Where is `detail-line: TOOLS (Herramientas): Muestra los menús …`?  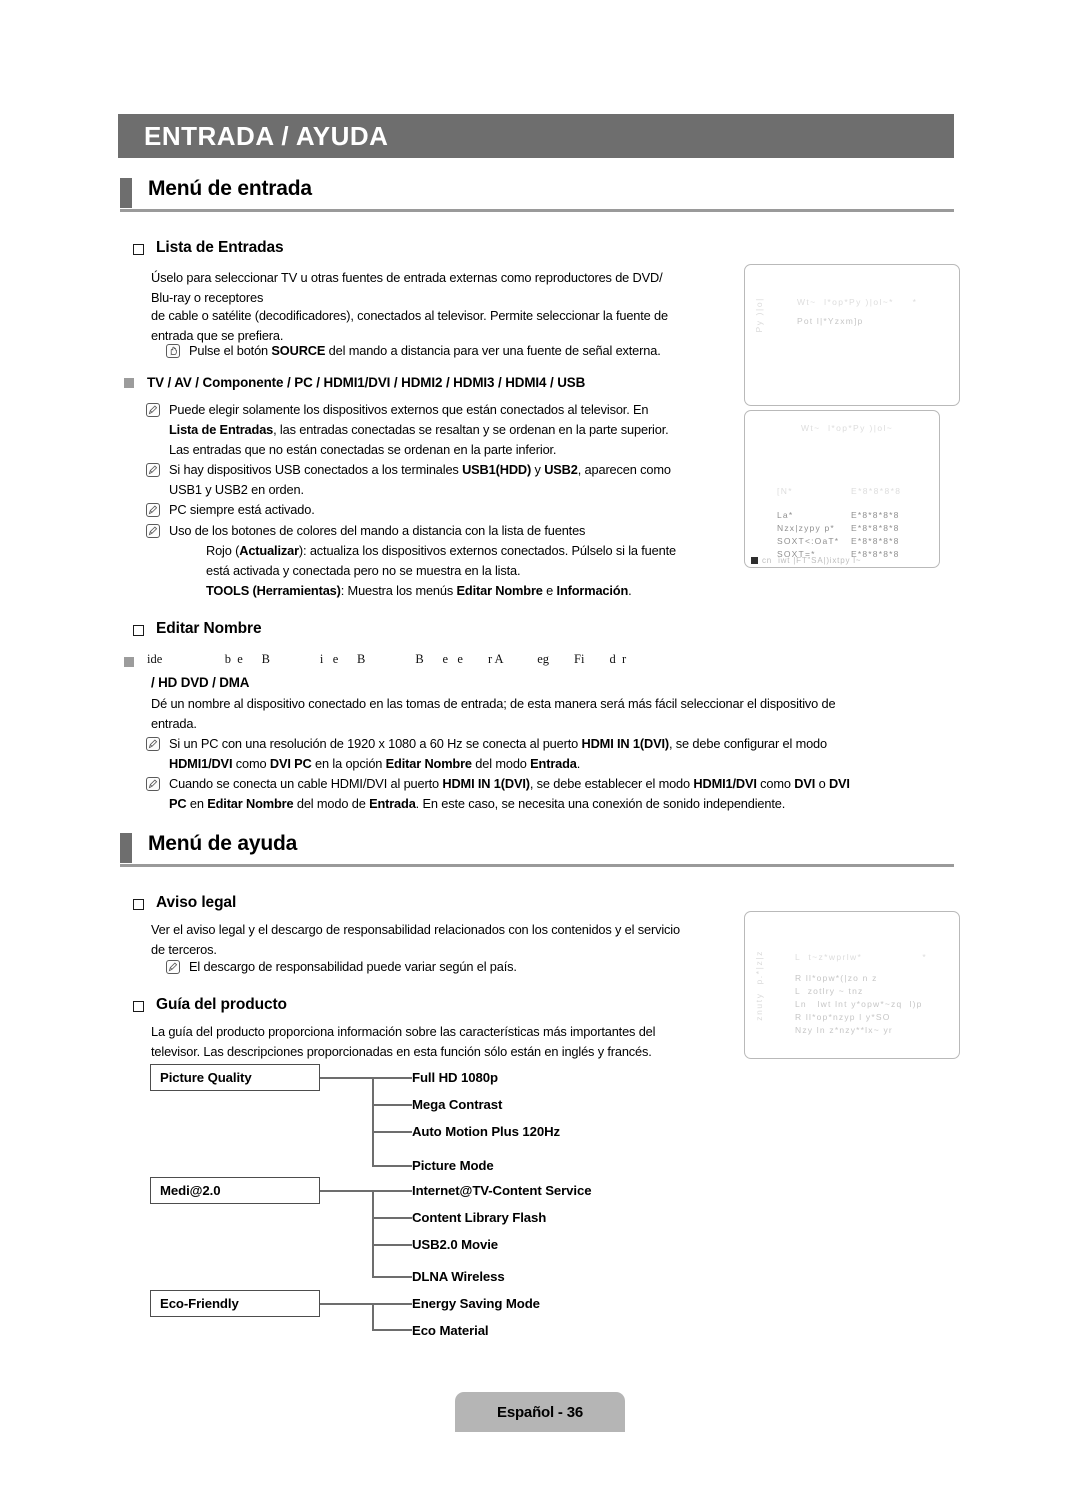 detail-line: TOOLS (Herramientas): Muestra los menús … is located at coordinates (419, 590).